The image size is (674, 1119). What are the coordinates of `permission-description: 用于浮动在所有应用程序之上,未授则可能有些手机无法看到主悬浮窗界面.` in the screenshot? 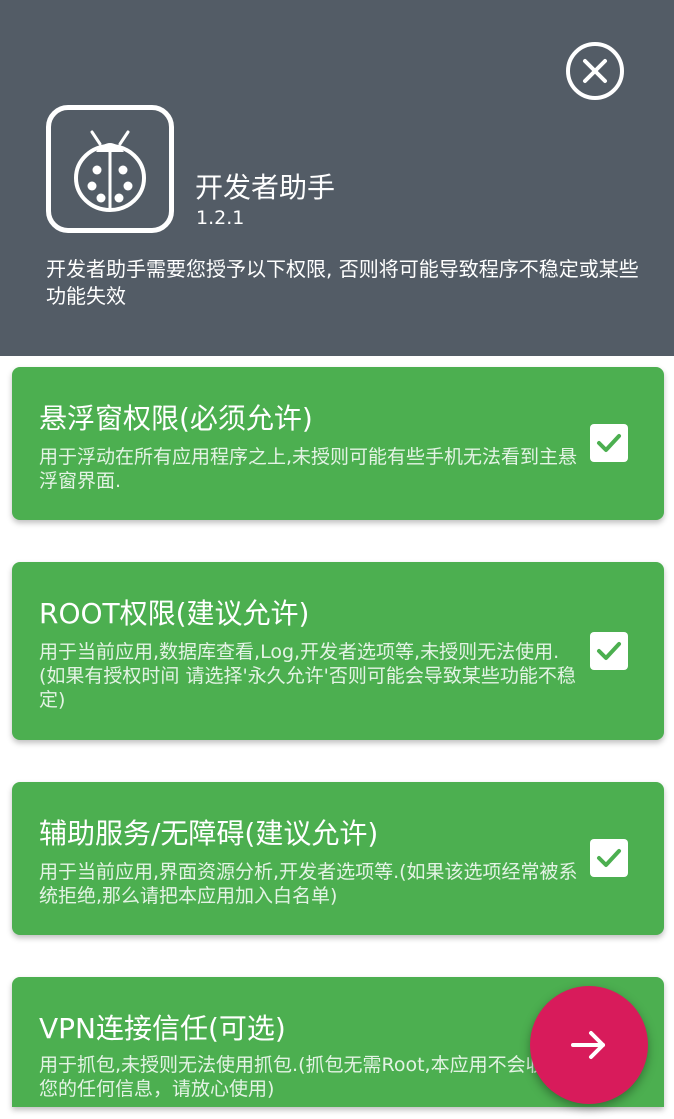 It's located at (308, 469).